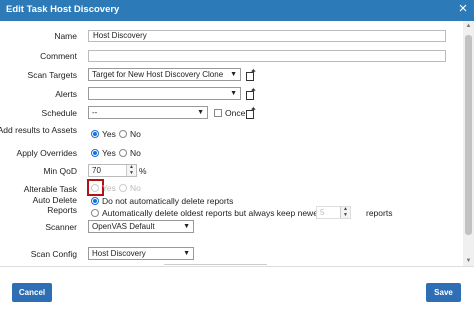 This screenshot has height=311, width=474. Describe the element at coordinates (168, 201) in the screenshot. I see `auto-delete-none-label: Do not automatically delete reports` at that location.